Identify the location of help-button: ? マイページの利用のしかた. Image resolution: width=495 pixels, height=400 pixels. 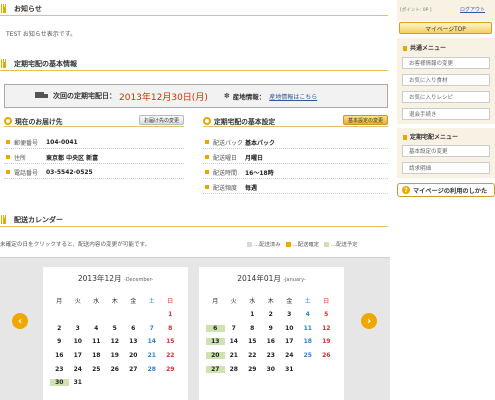
(446, 190).